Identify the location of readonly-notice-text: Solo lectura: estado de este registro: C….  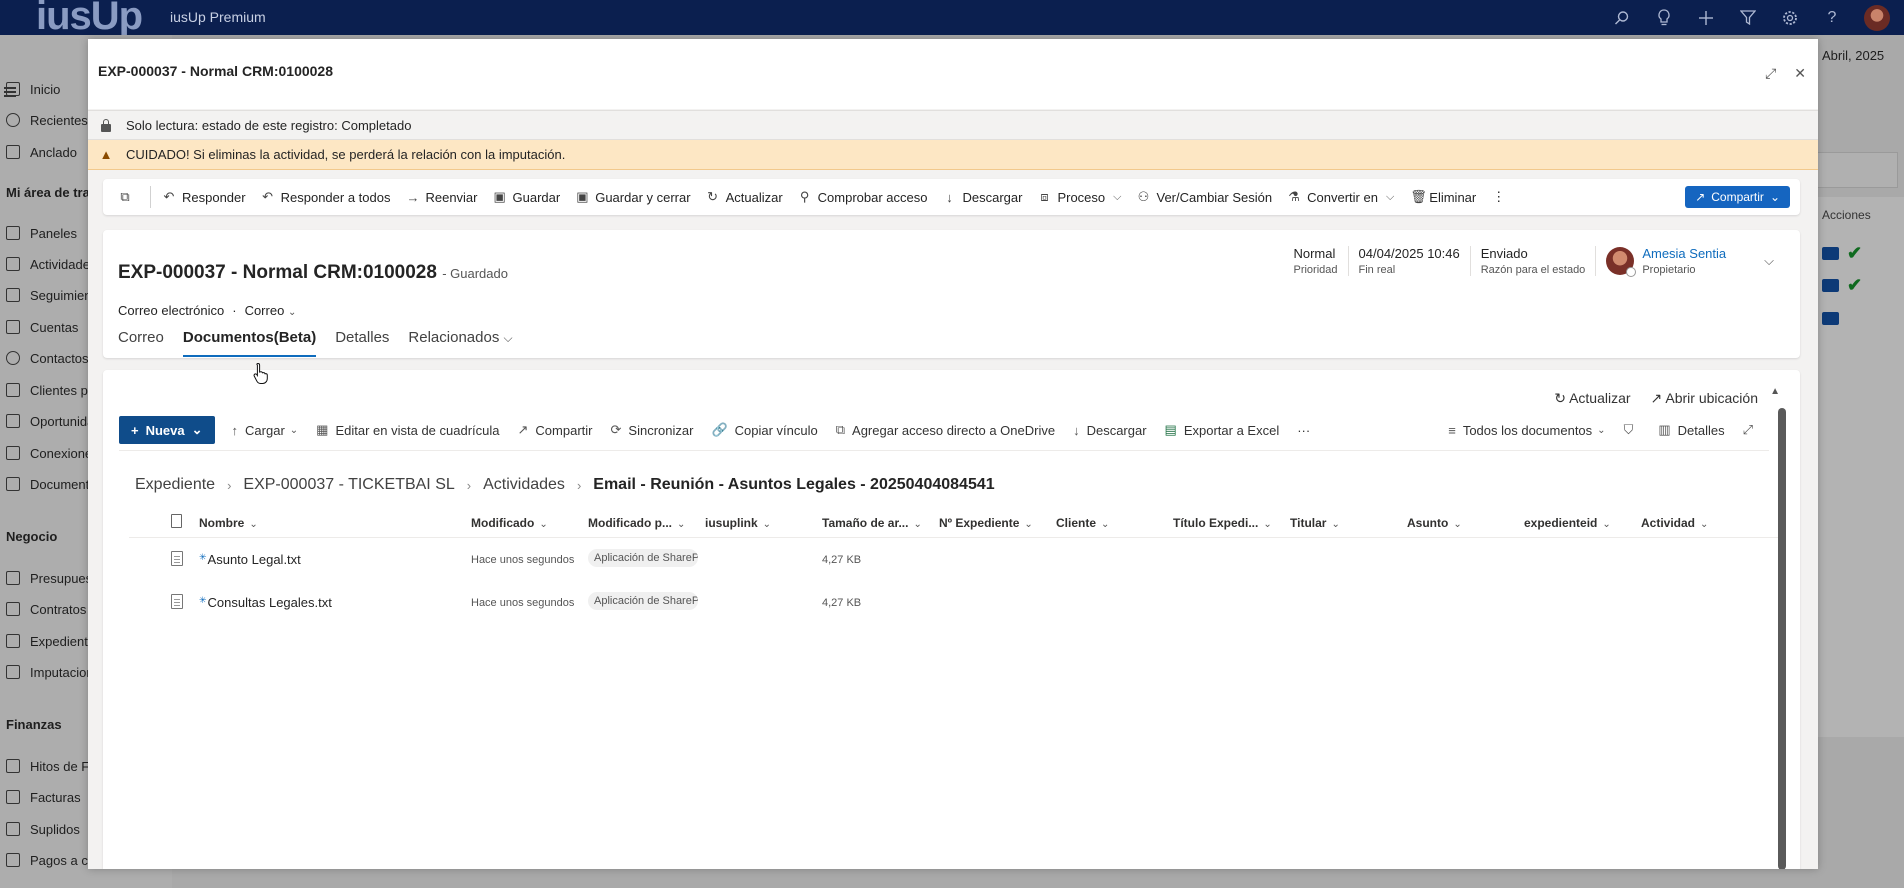
(269, 125).